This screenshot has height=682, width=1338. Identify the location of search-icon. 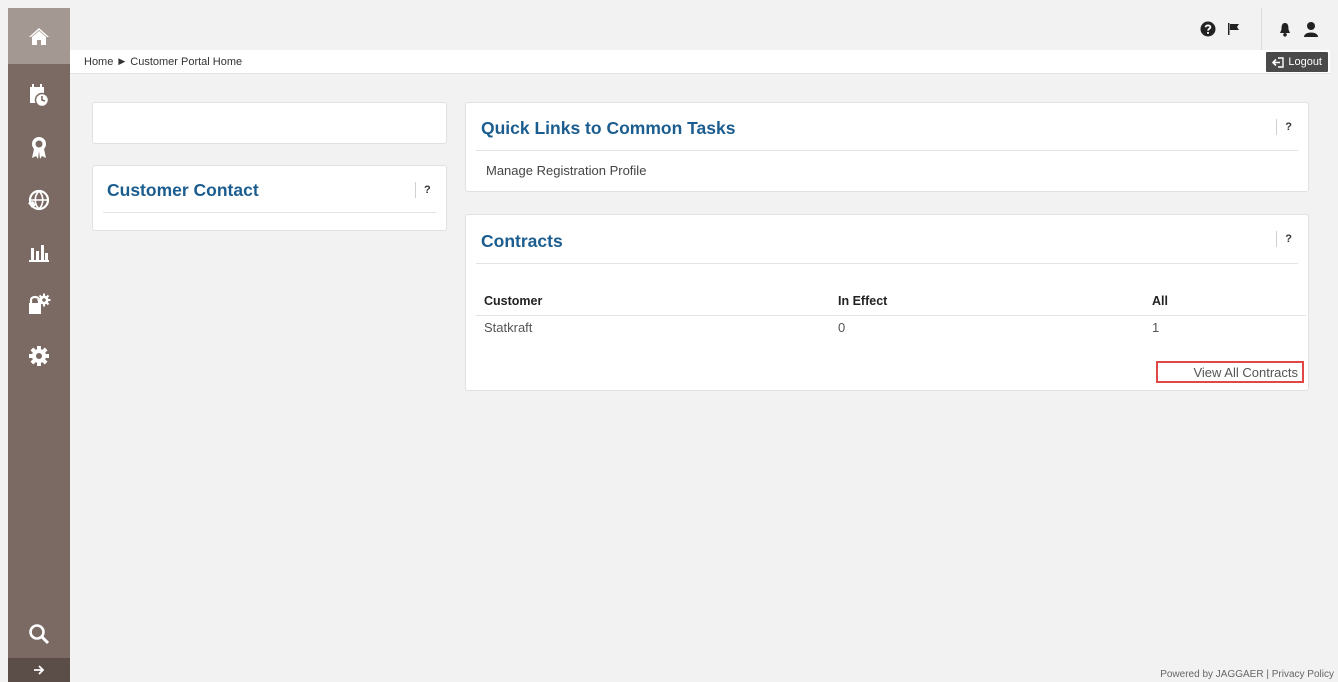
(39, 634).